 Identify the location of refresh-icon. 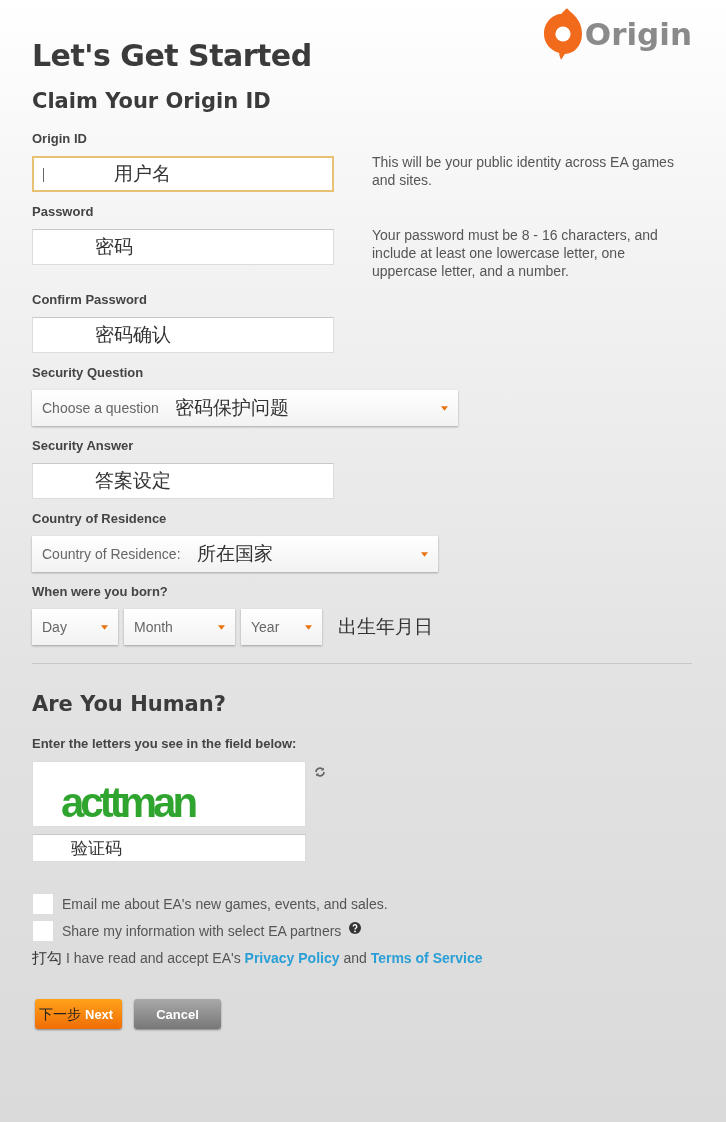
(320, 772).